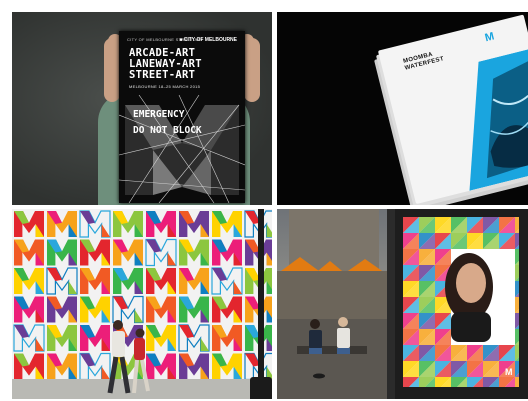  What do you see at coordinates (469, 297) in the screenshot?
I see `woman-portrait` at bounding box center [469, 297].